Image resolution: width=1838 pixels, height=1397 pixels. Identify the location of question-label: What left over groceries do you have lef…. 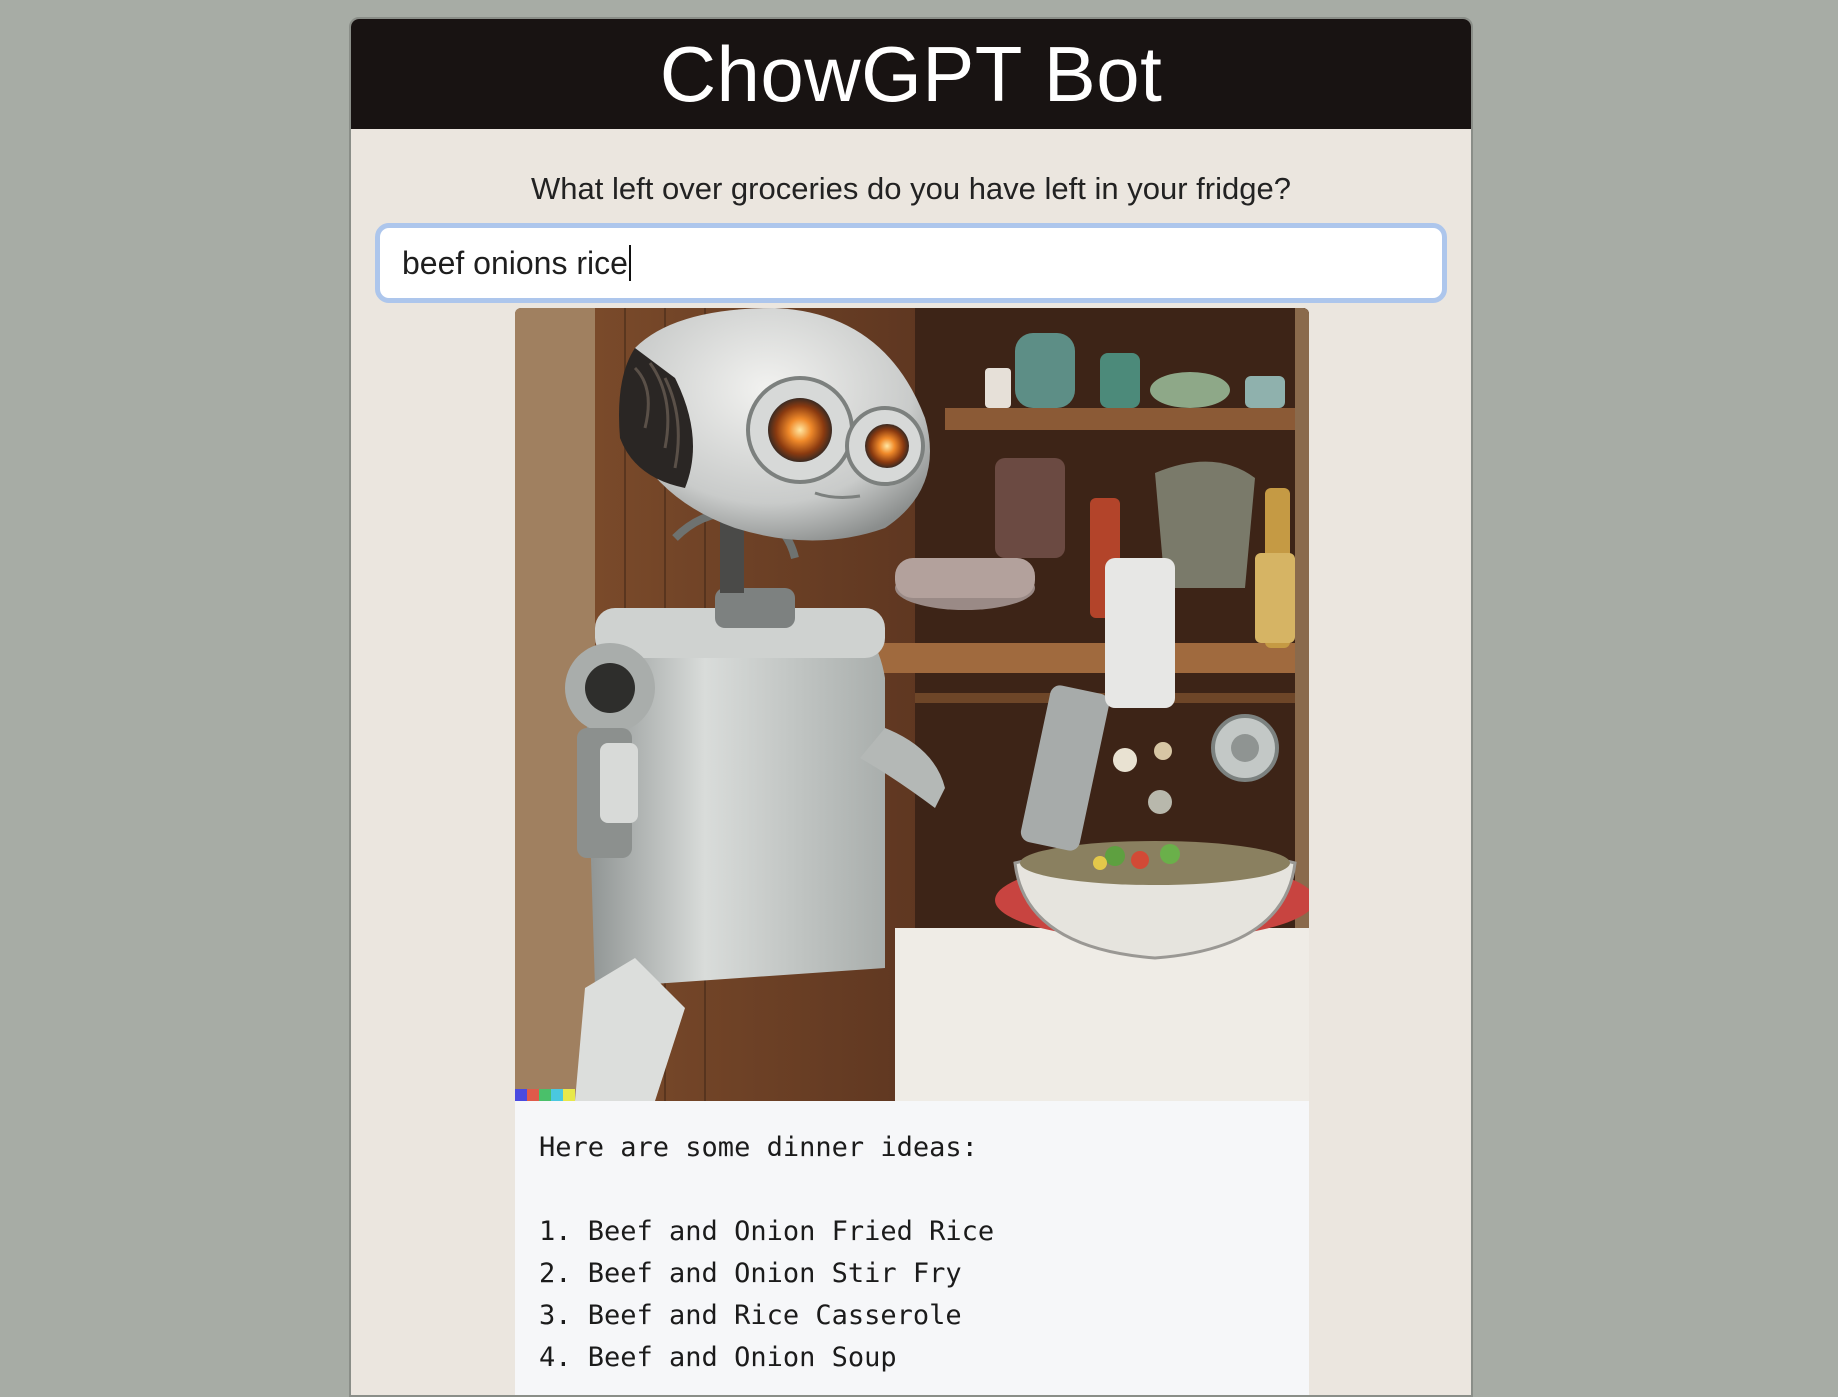
(911, 188).